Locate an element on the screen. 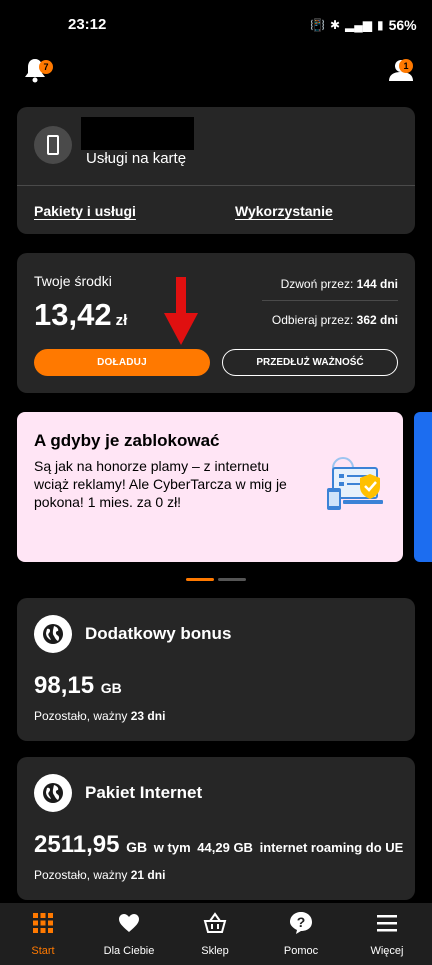 This screenshot has height=965, width=432. battery-icon: ▮ is located at coordinates (380, 25).